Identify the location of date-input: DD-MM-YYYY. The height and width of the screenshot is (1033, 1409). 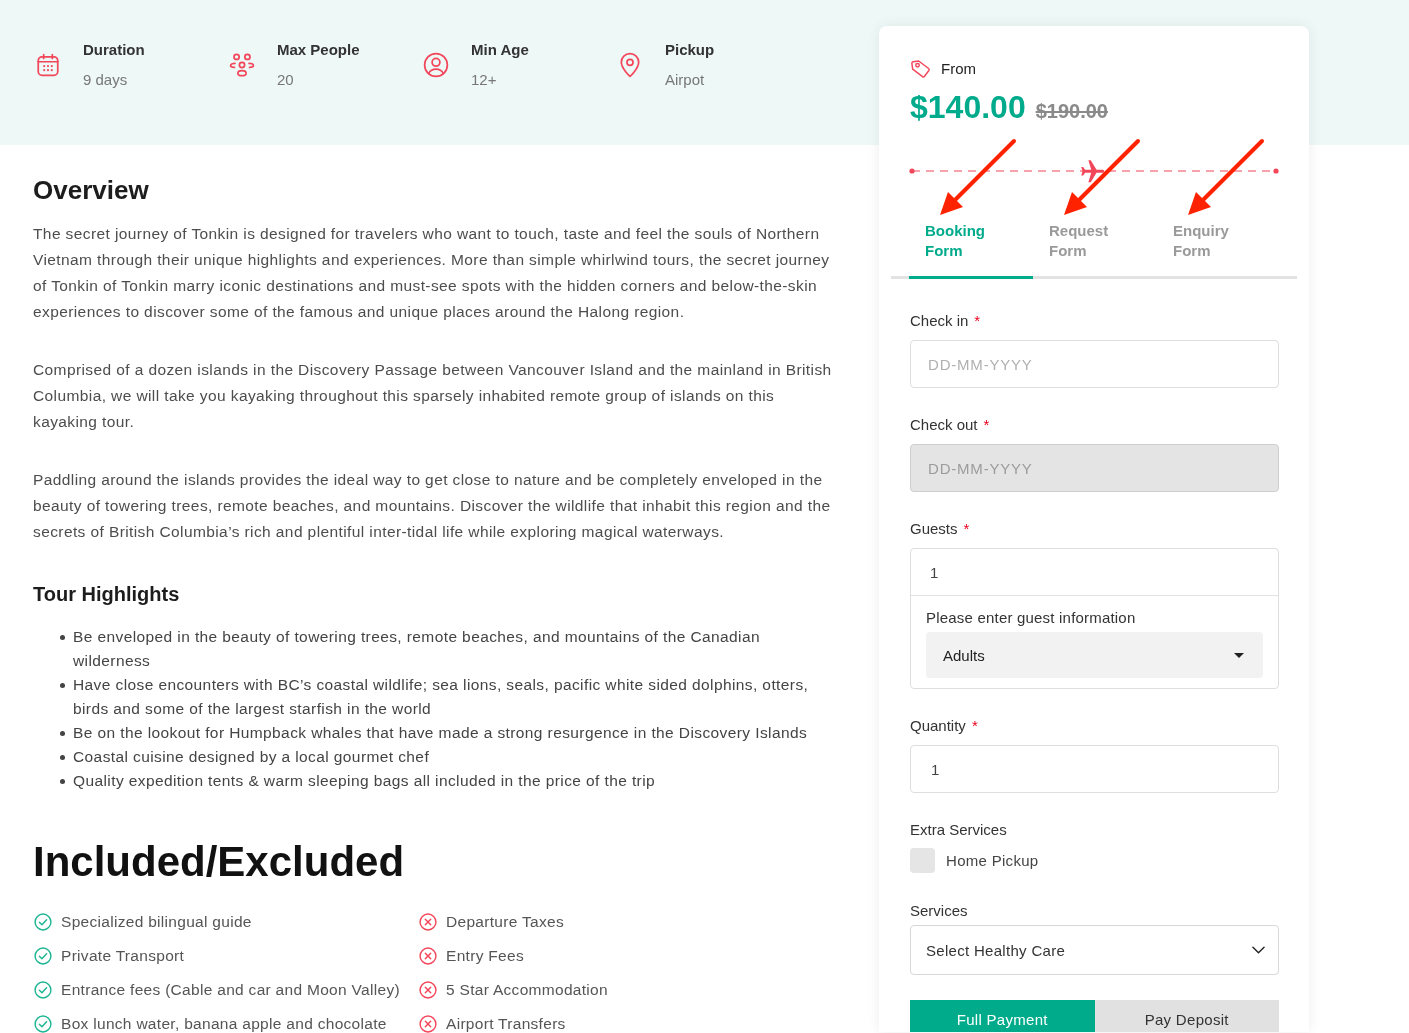
(1094, 364).